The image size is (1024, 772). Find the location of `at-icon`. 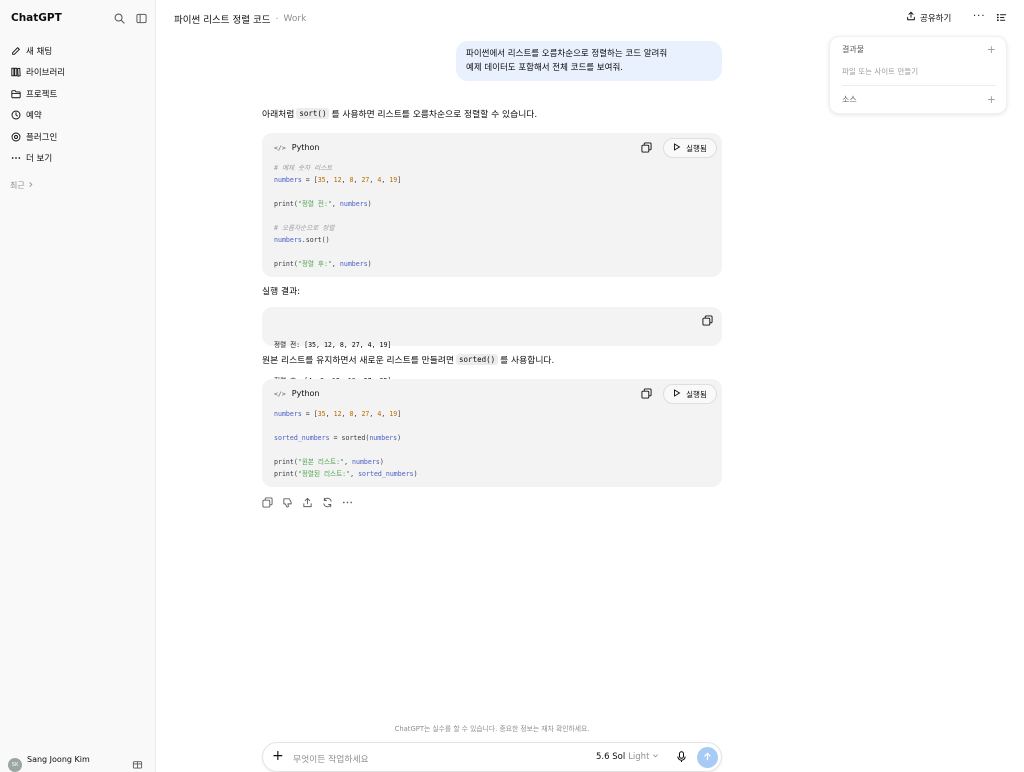

at-icon is located at coordinates (15, 136).